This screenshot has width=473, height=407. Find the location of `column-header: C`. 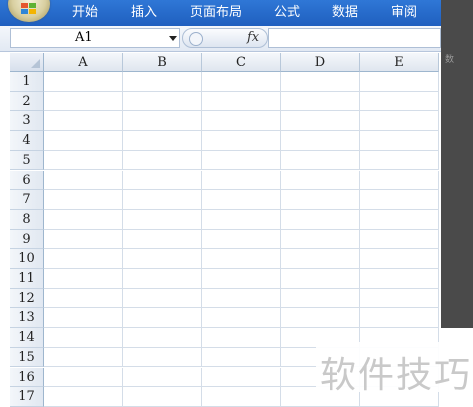

column-header: C is located at coordinates (241, 62).